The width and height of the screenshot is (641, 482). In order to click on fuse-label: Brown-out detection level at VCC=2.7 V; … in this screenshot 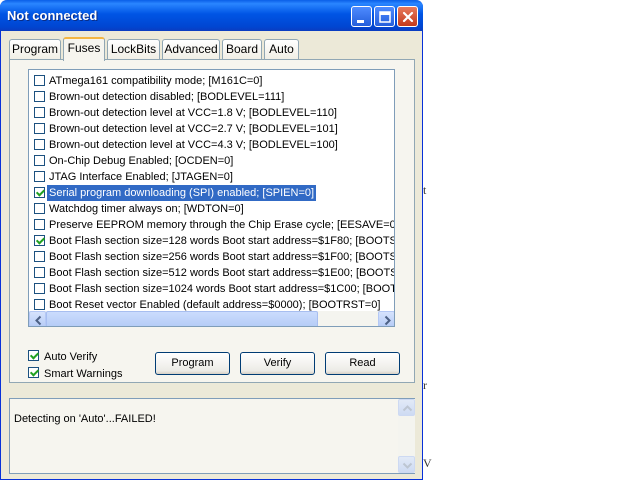, I will do `click(193, 129)`.